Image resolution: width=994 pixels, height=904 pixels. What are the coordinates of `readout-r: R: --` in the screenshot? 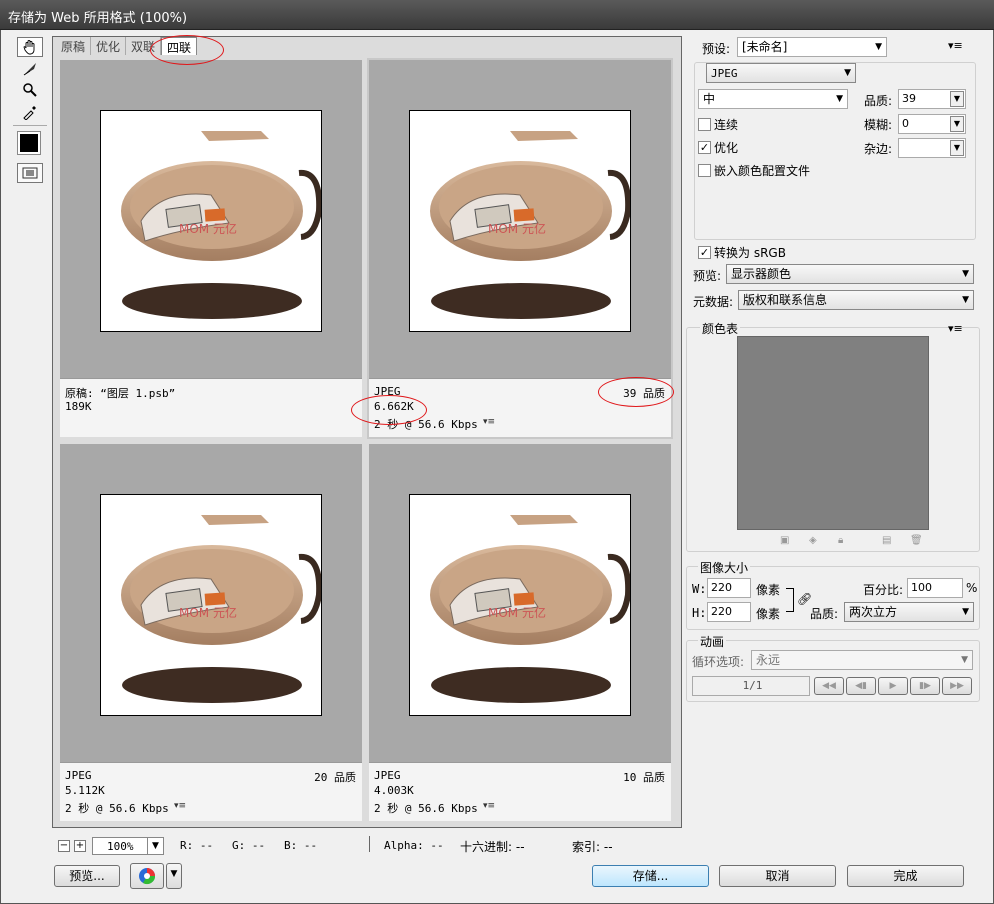 It's located at (197, 845).